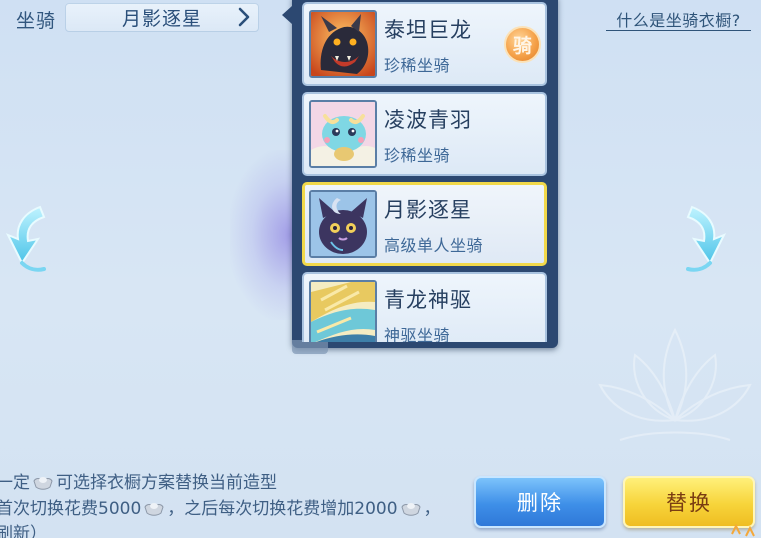  Describe the element at coordinates (310, 347) in the screenshot. I see `dropdown-scroll-tab` at that location.